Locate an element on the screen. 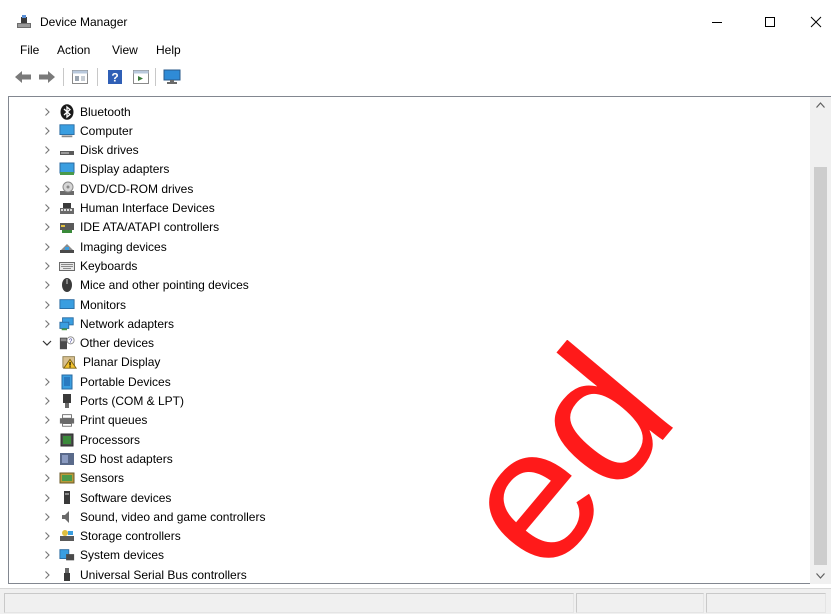 The width and height of the screenshot is (831, 614). tree-item-label: Disk drives is located at coordinates (109, 150).